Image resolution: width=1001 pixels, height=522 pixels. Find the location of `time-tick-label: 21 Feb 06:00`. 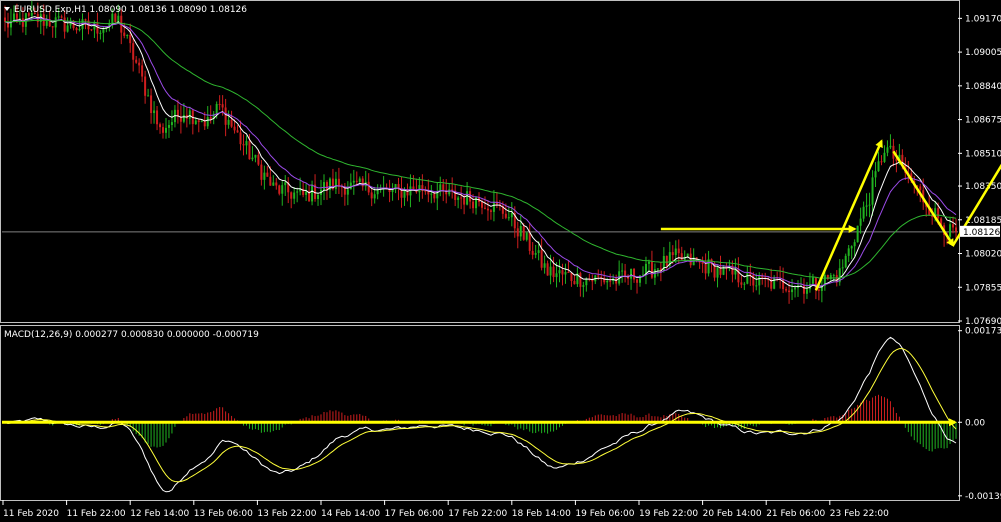

time-tick-label: 21 Feb 06:00 is located at coordinates (795, 514).